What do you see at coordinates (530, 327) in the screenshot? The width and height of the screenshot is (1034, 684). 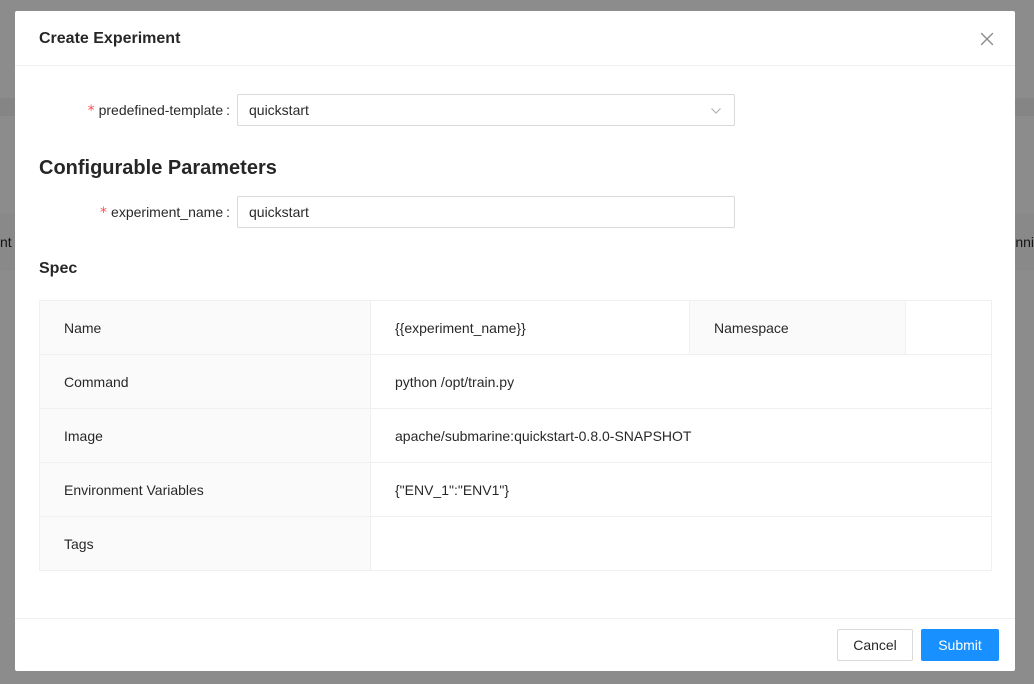 I see `spec-name-value: {{experiment_name}}` at bounding box center [530, 327].